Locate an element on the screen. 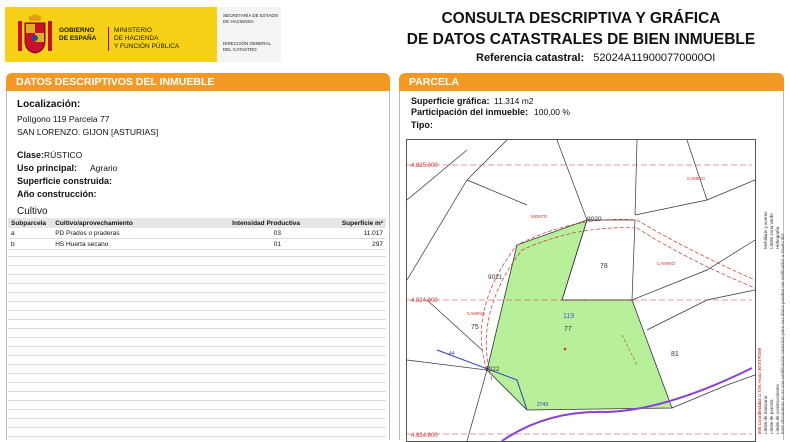 The image size is (790, 442). ref-label: Referencia catastral: is located at coordinates (530, 58).